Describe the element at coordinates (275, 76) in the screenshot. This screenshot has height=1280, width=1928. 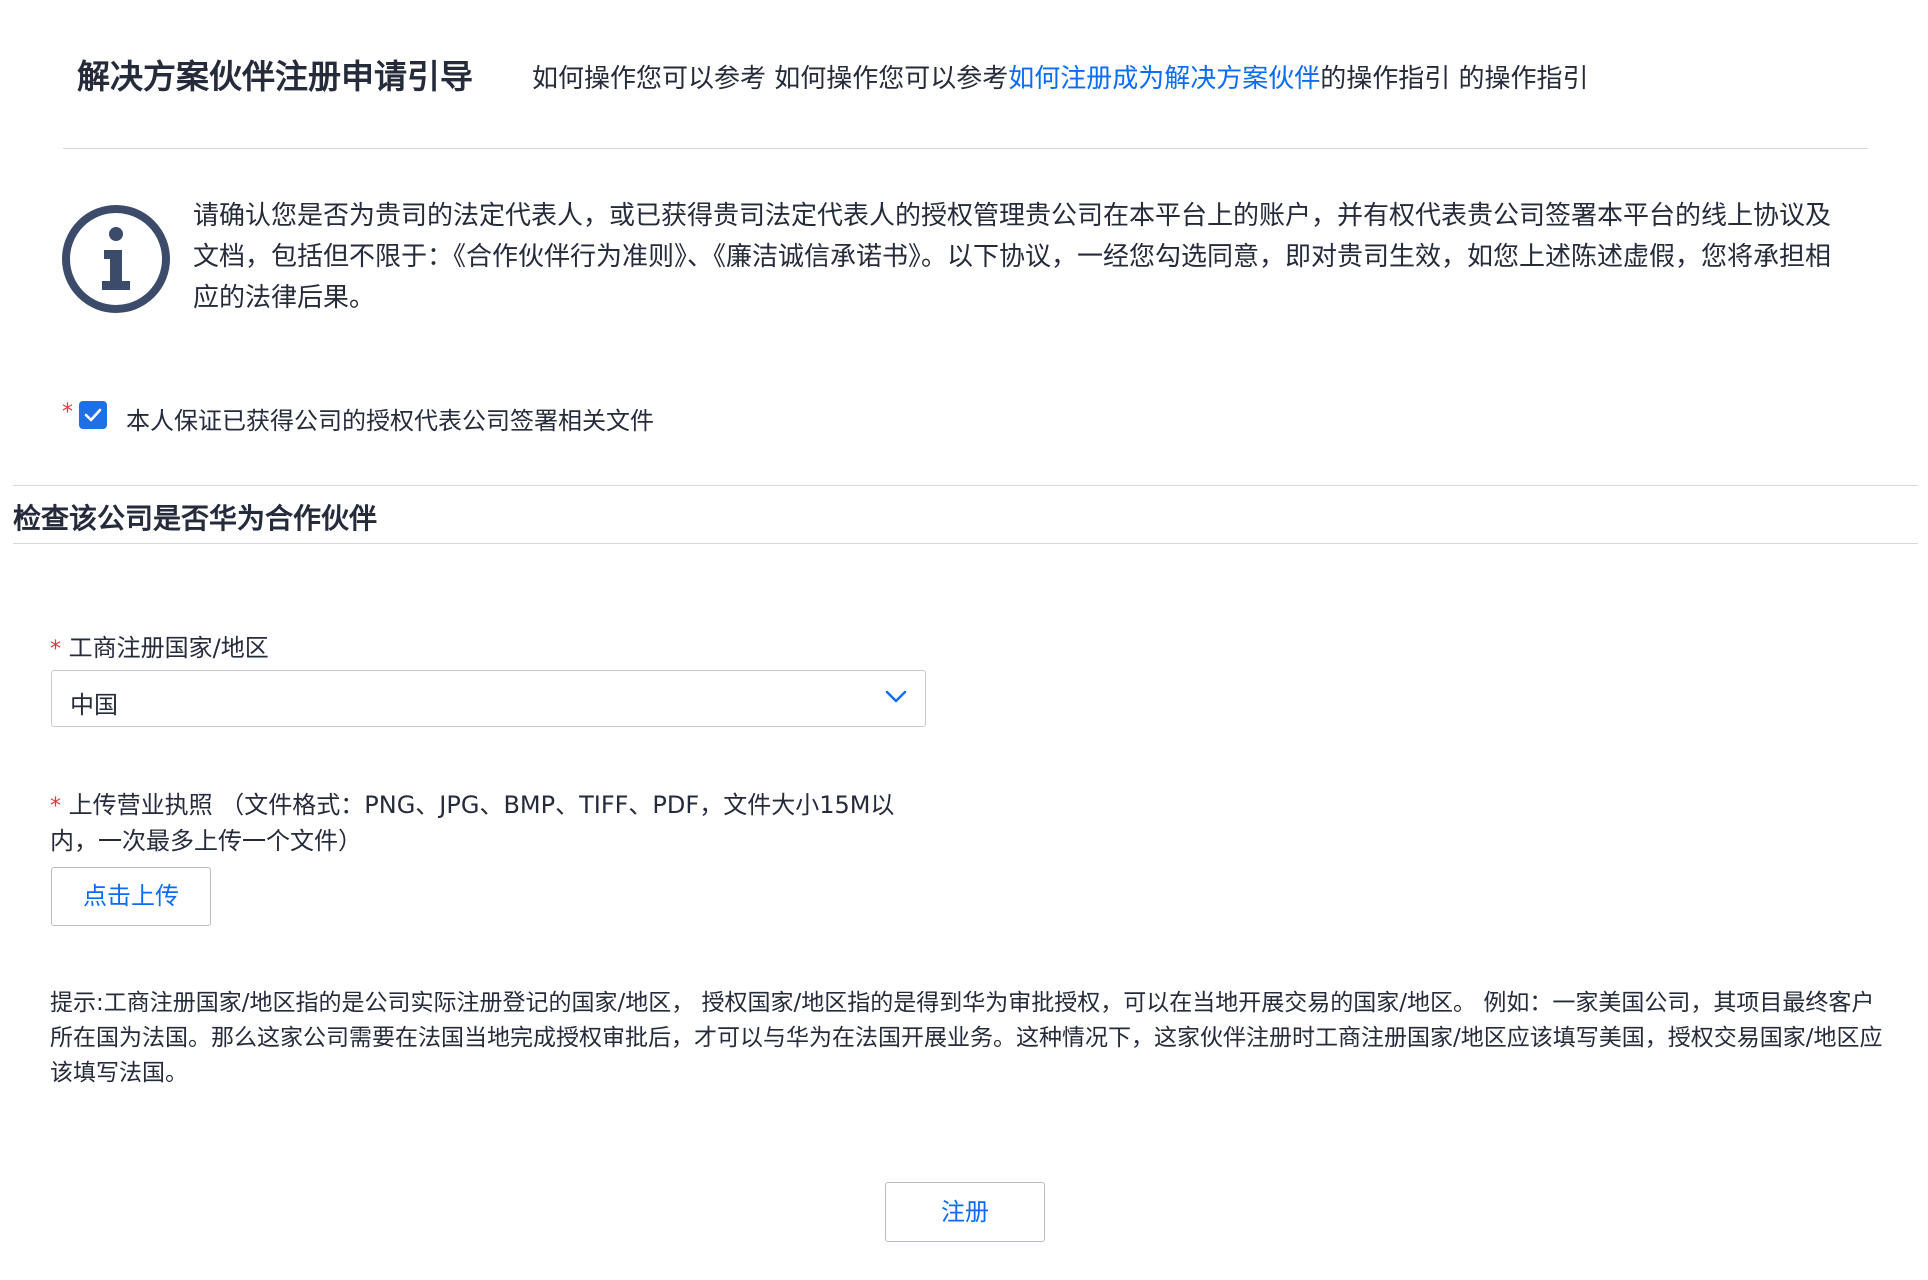
I see `page-title: 解决方案伙伴注册申请引导` at that location.